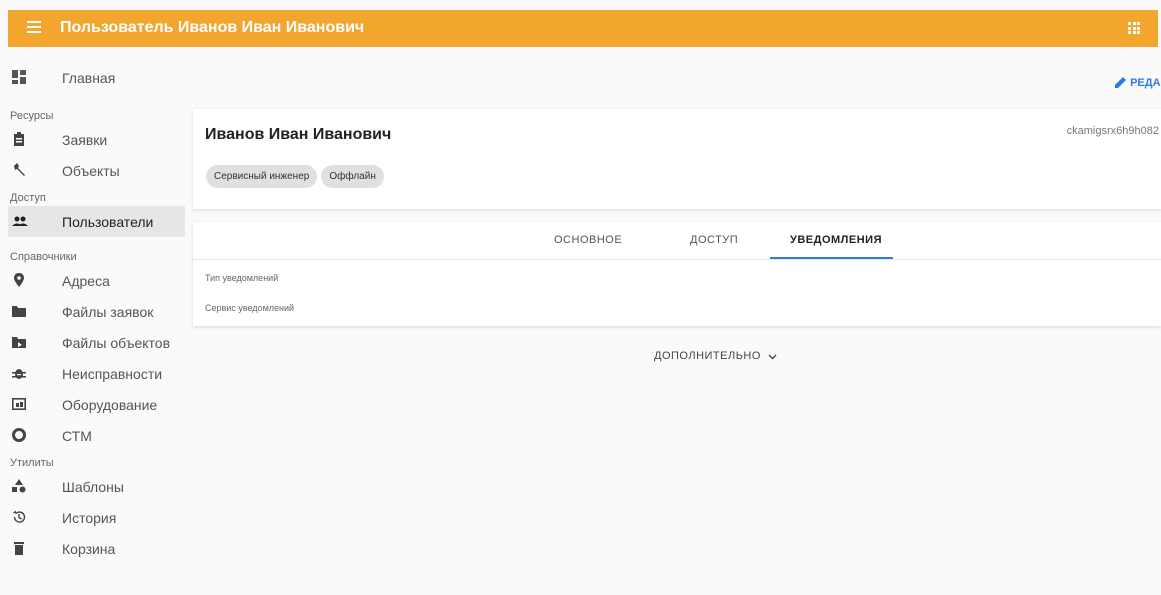  I want to click on location-pin-icon, so click(19, 280).